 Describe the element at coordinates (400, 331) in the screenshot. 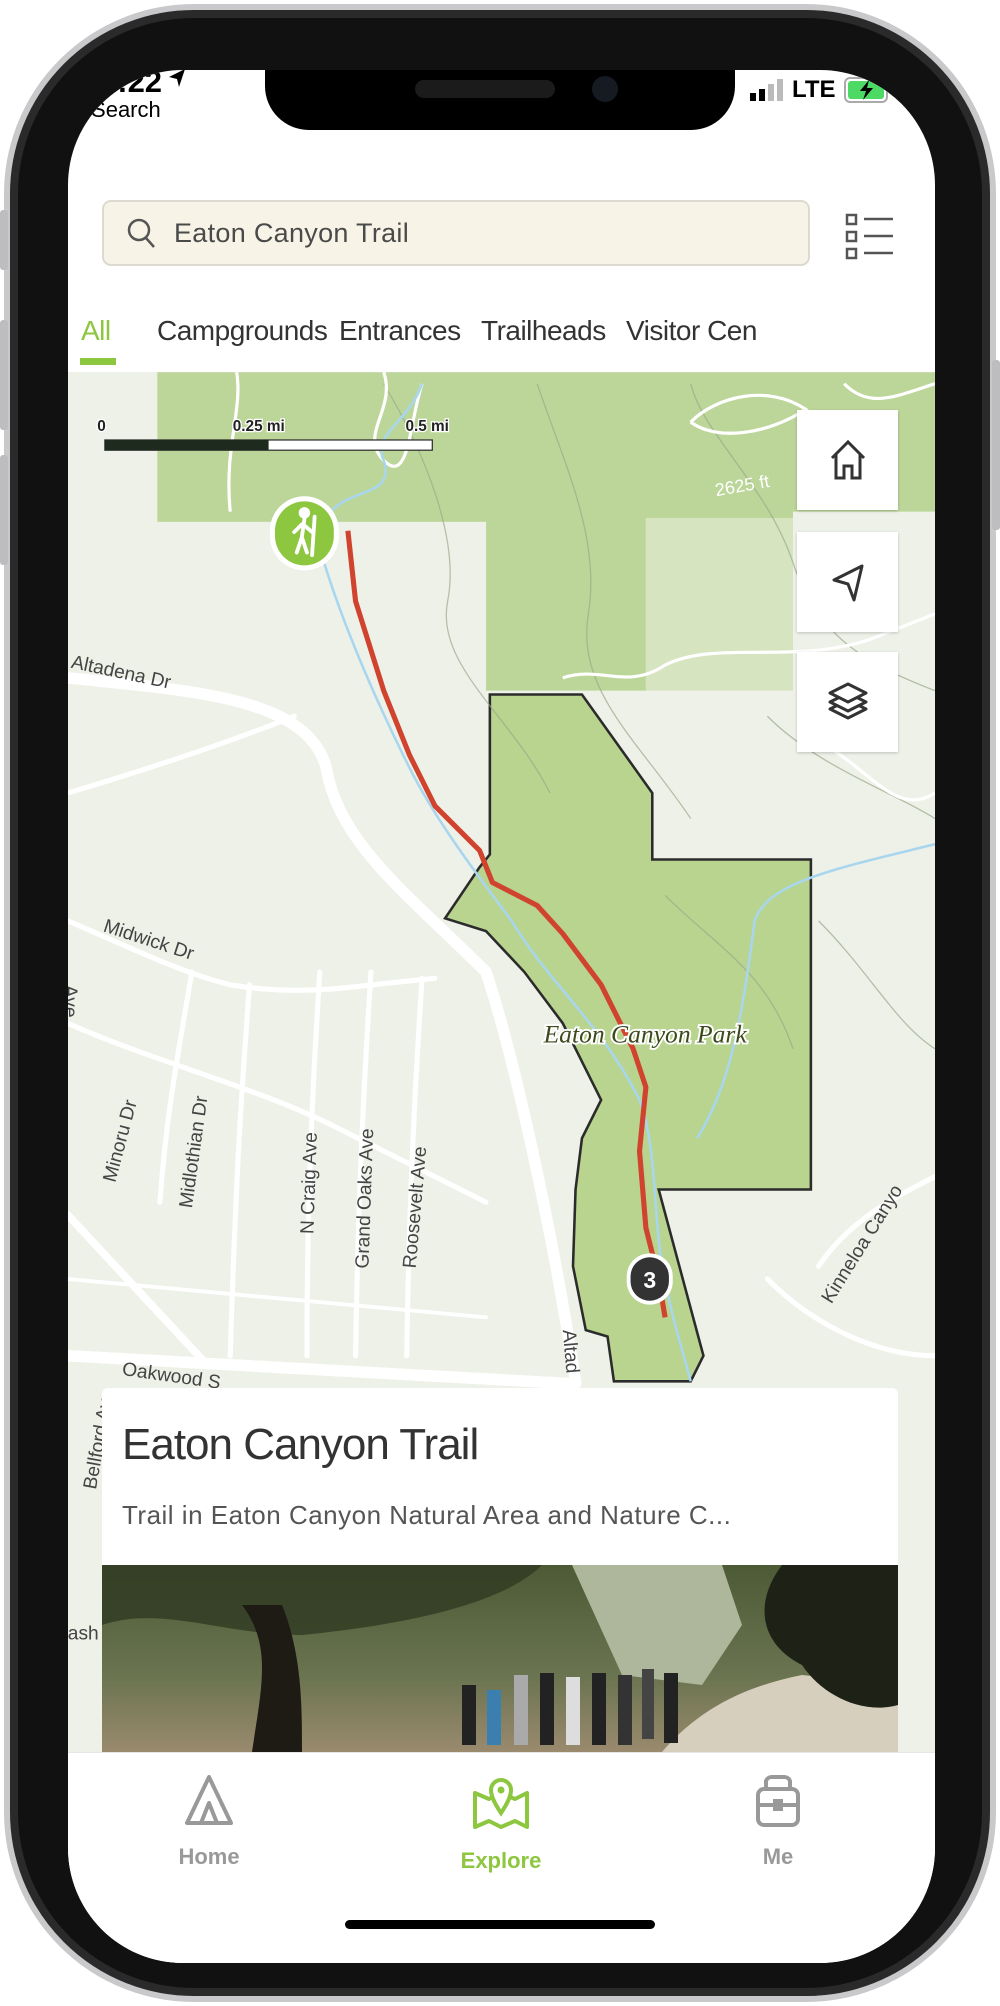

I see `tab-entrances: Entrances` at that location.